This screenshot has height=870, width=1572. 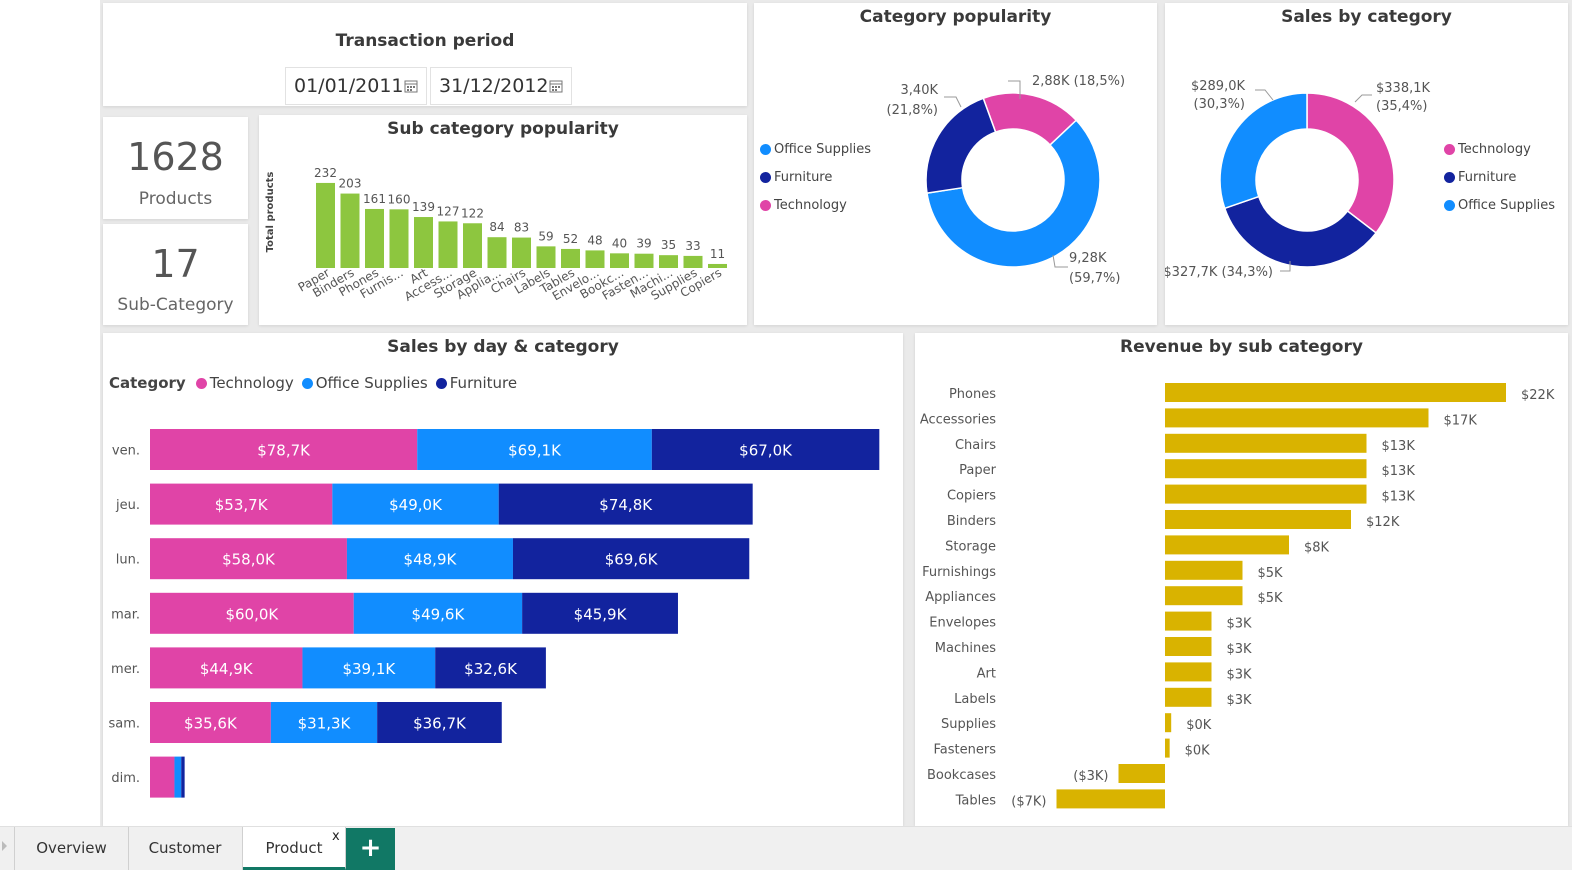 What do you see at coordinates (127, 505) in the screenshot?
I see `day-axis-label: jeu.` at bounding box center [127, 505].